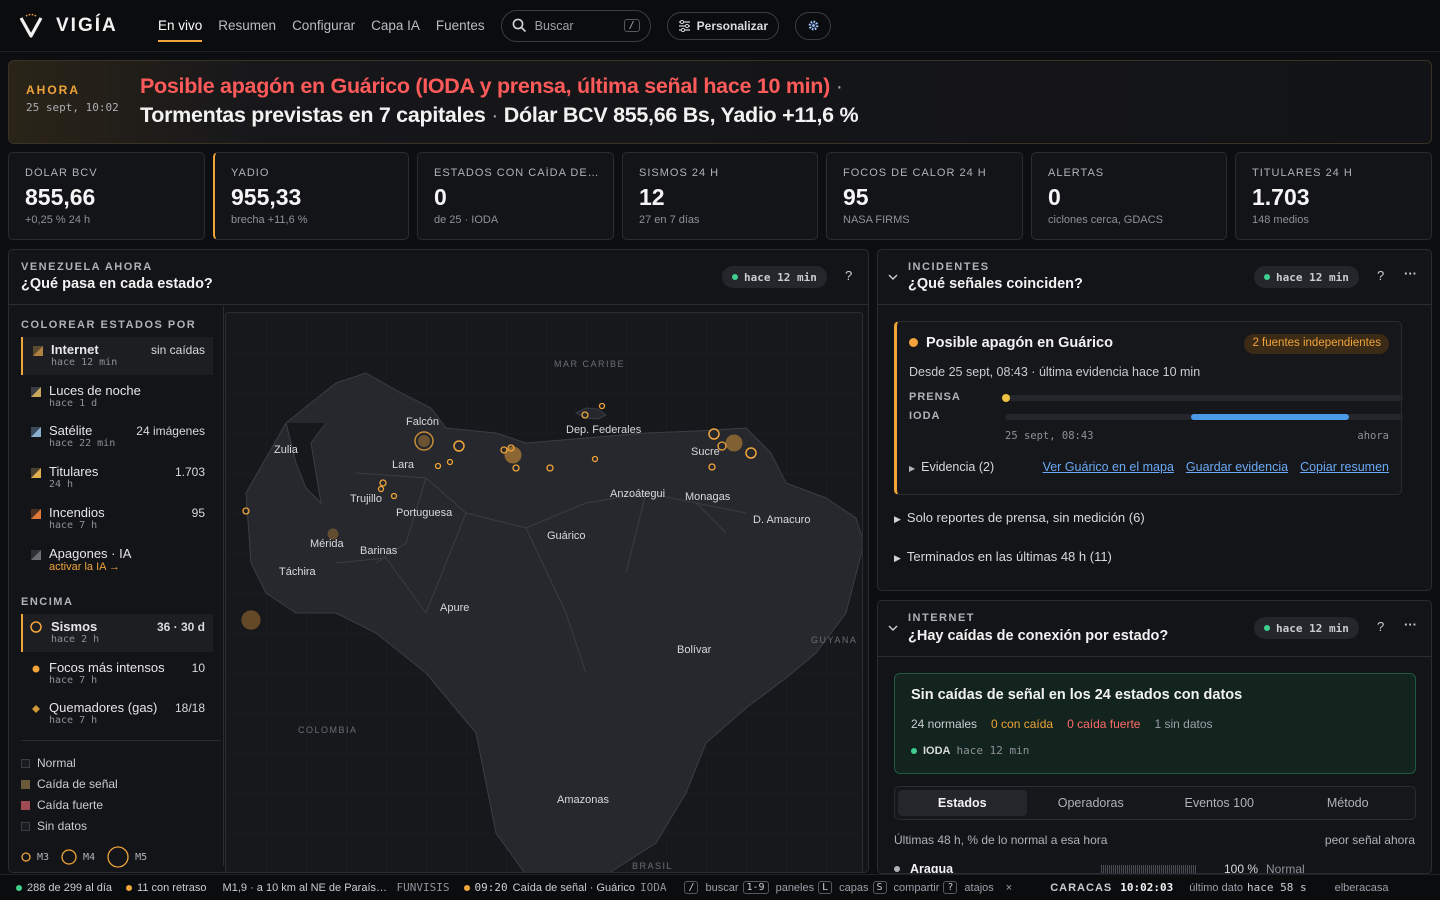  I want to click on table-row: Aragua 100 % Normal, so click(1155, 867).